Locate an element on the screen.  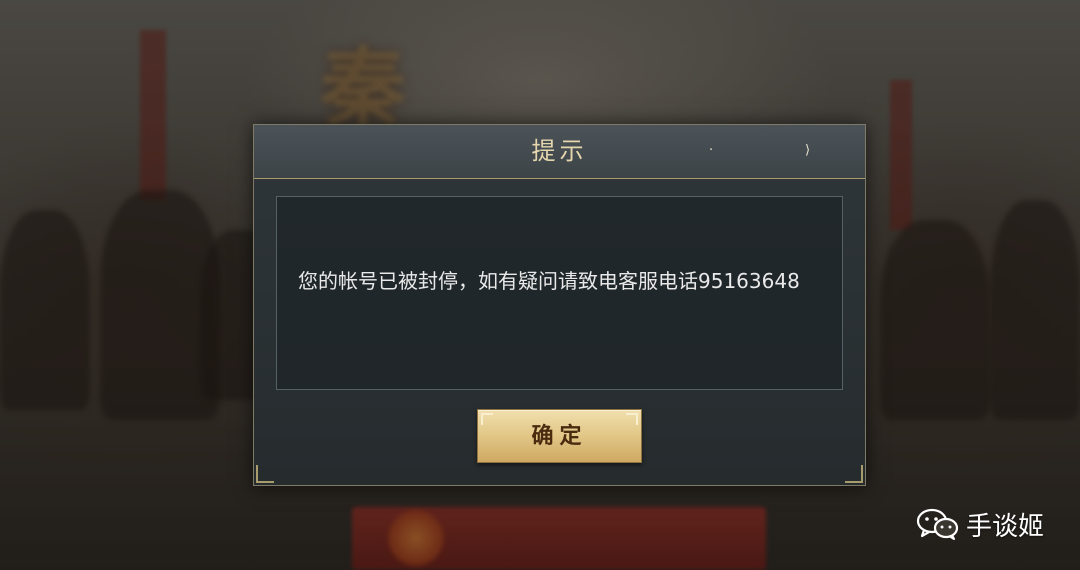
ban-message: 您的帐号已被封停，如有疑问请致电客服电话95163648 is located at coordinates (549, 281).